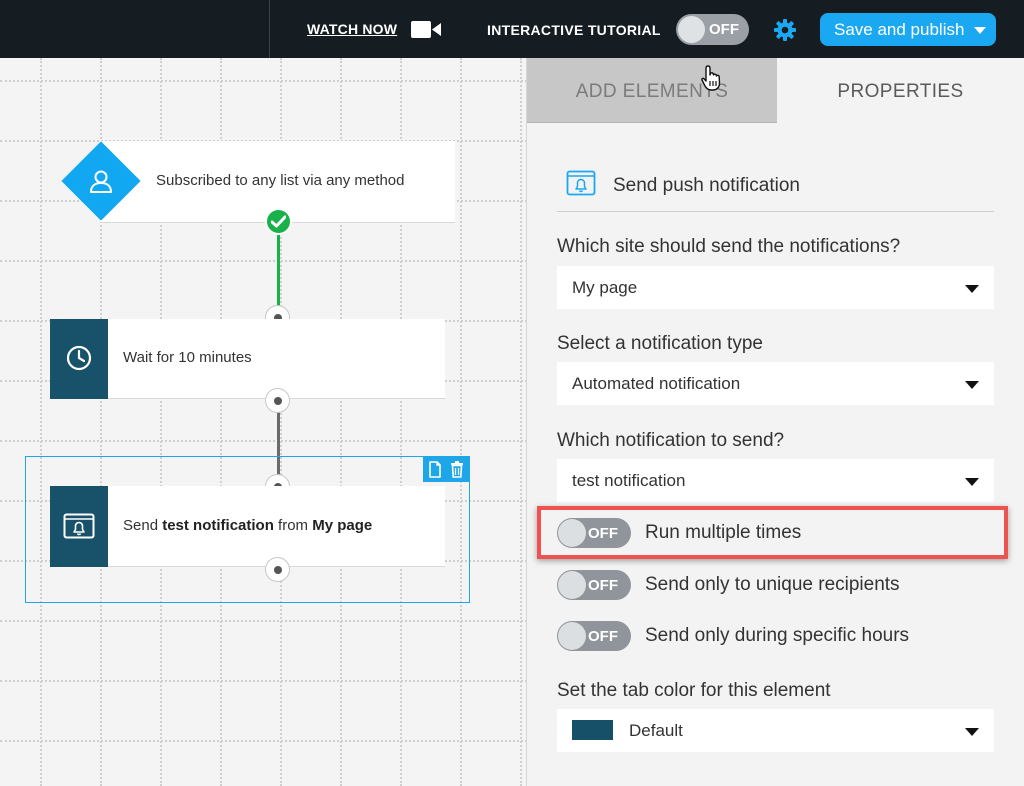  Describe the element at coordinates (143, 525) in the screenshot. I see `send-prefix: Send` at that location.